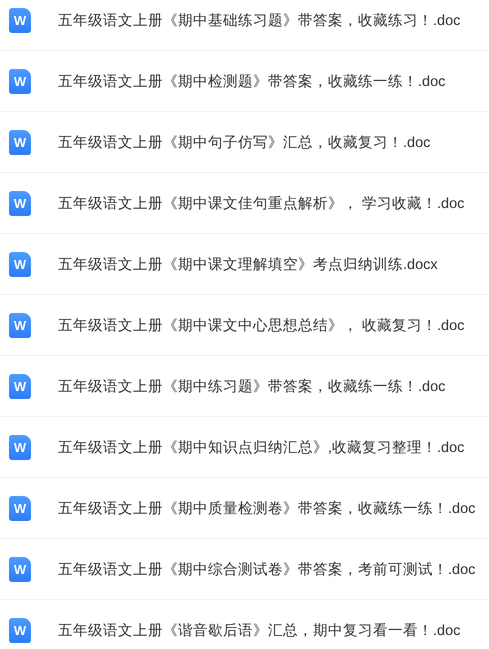 Image resolution: width=489 pixels, height=649 pixels. I want to click on file-name-link: 五年级语文上册《期中课文佳句重点解析》， 学习收藏！.doc, so click(261, 203).